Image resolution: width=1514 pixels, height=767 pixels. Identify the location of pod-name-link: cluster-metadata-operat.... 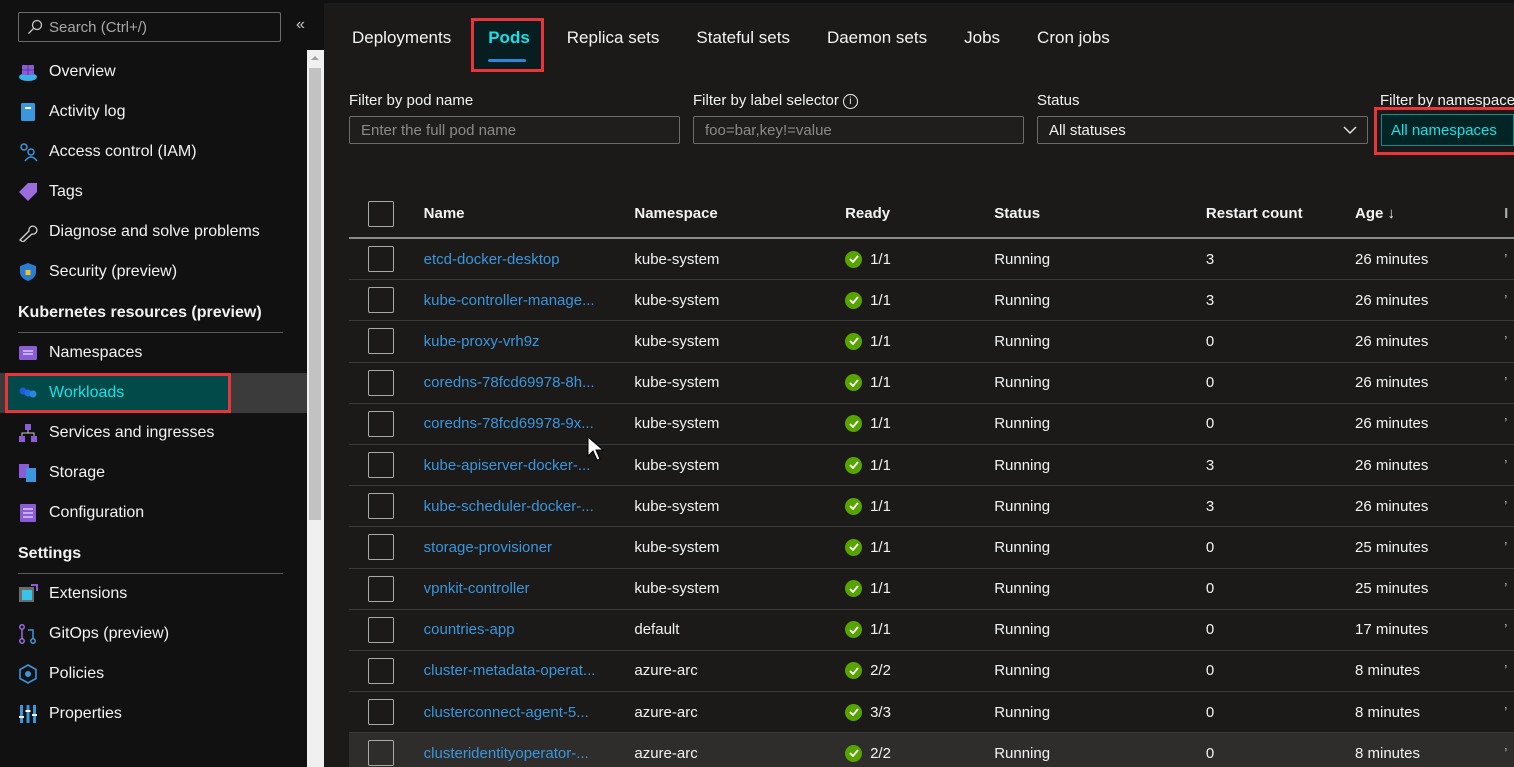
(529, 670).